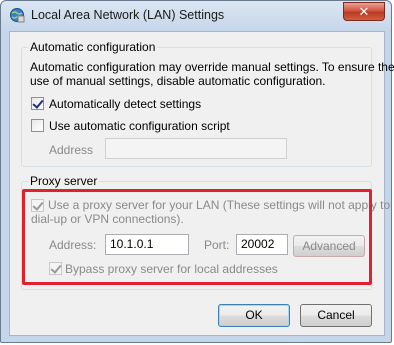  I want to click on advanced-button: Advanced, so click(329, 246).